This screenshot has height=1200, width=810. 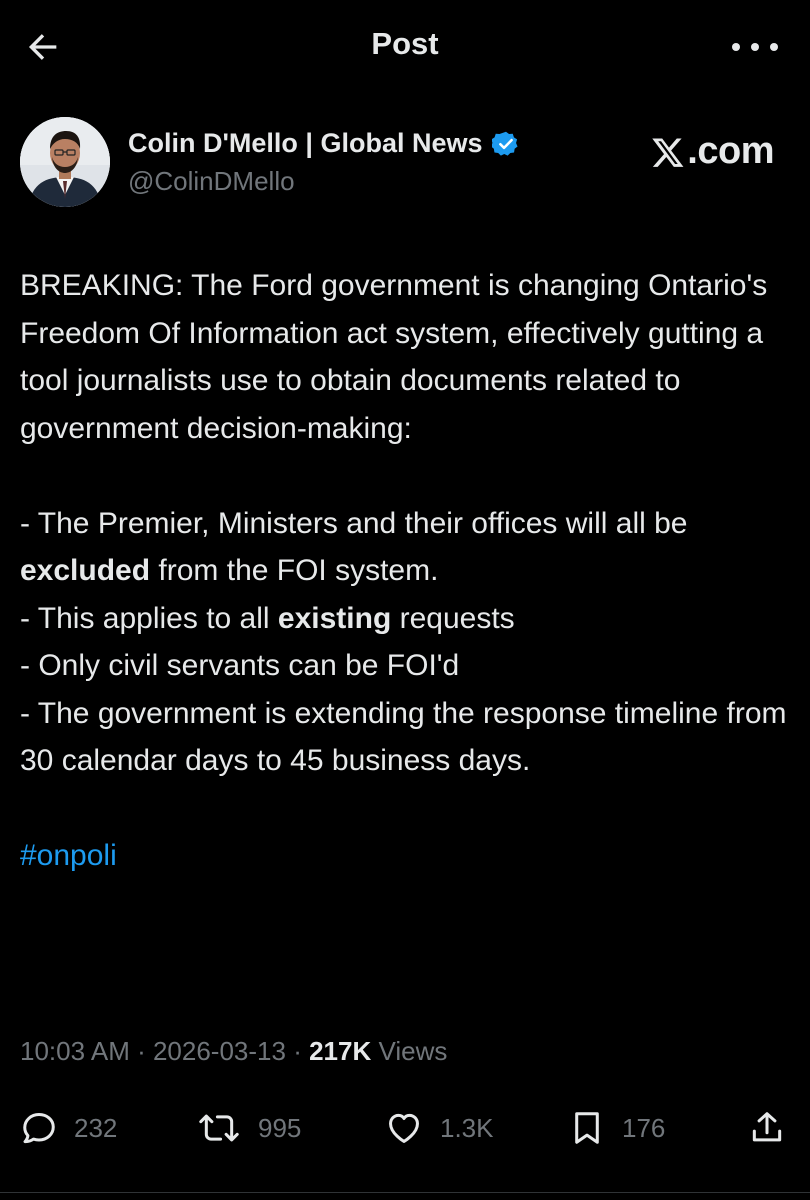 I want to click on views-label: Views, so click(x=409, y=1051).